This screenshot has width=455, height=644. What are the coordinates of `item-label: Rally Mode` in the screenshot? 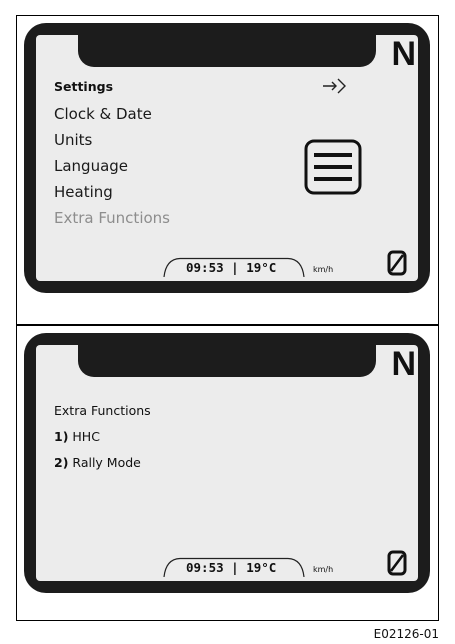 It's located at (106, 462).